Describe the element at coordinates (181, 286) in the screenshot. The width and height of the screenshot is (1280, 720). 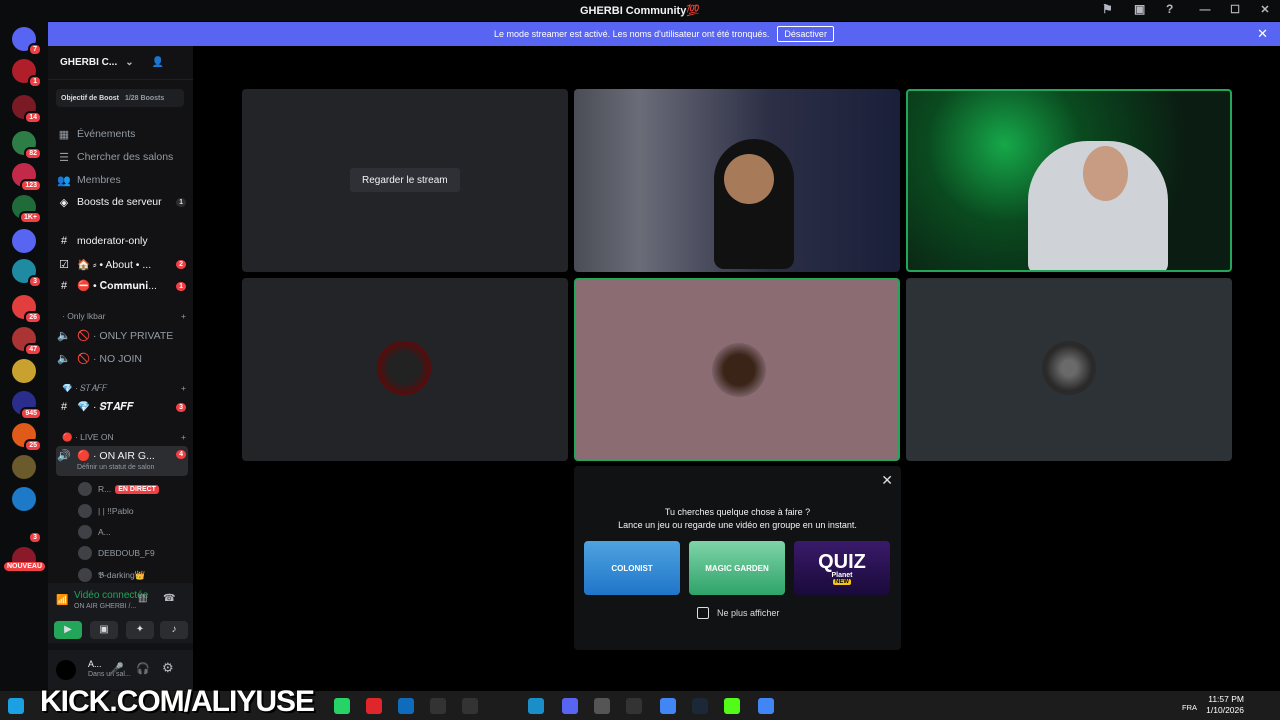
I see `count-badge: 1` at that location.